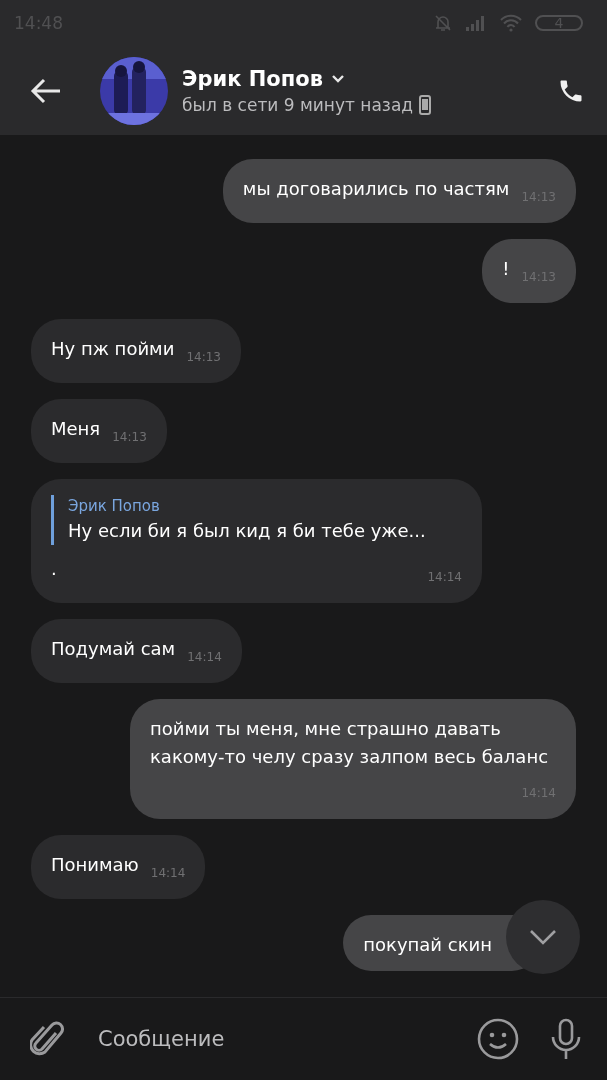  I want to click on microphone-icon, so click(566, 1039).